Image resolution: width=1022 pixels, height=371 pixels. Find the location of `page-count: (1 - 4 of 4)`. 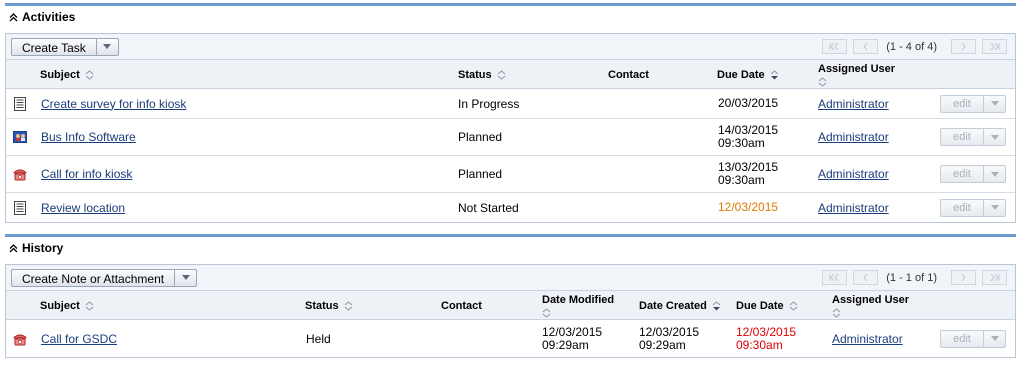

page-count: (1 - 4 of 4) is located at coordinates (911, 46).